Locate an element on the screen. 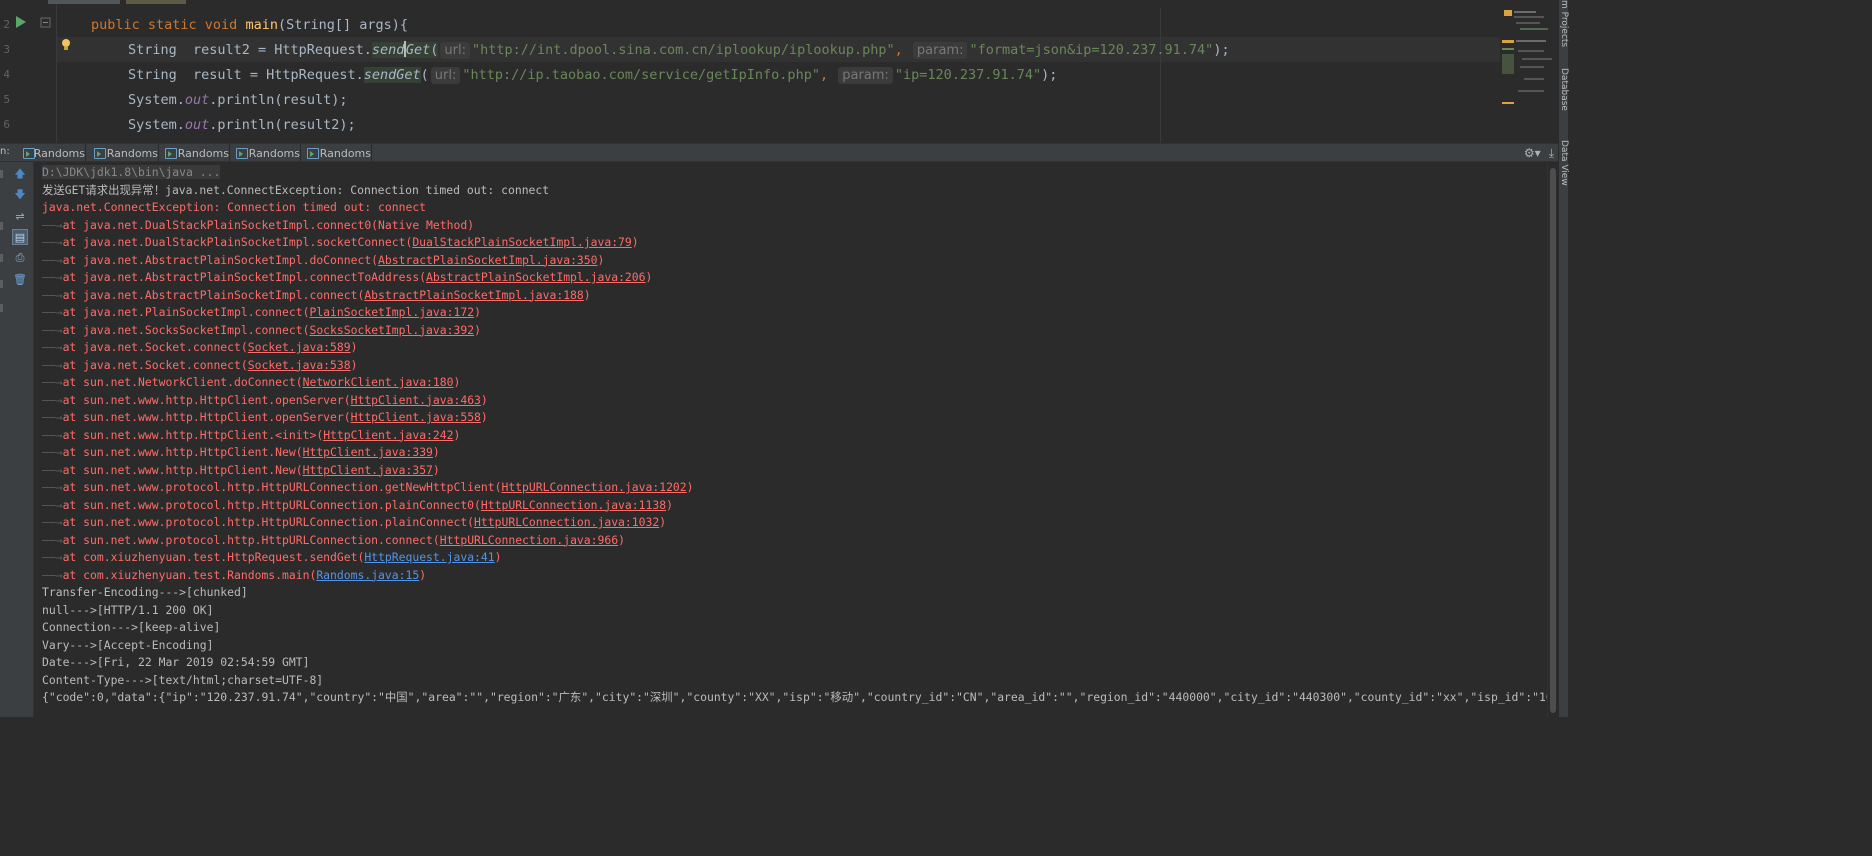  gear-icon: ⚙▾ is located at coordinates (1532, 153).